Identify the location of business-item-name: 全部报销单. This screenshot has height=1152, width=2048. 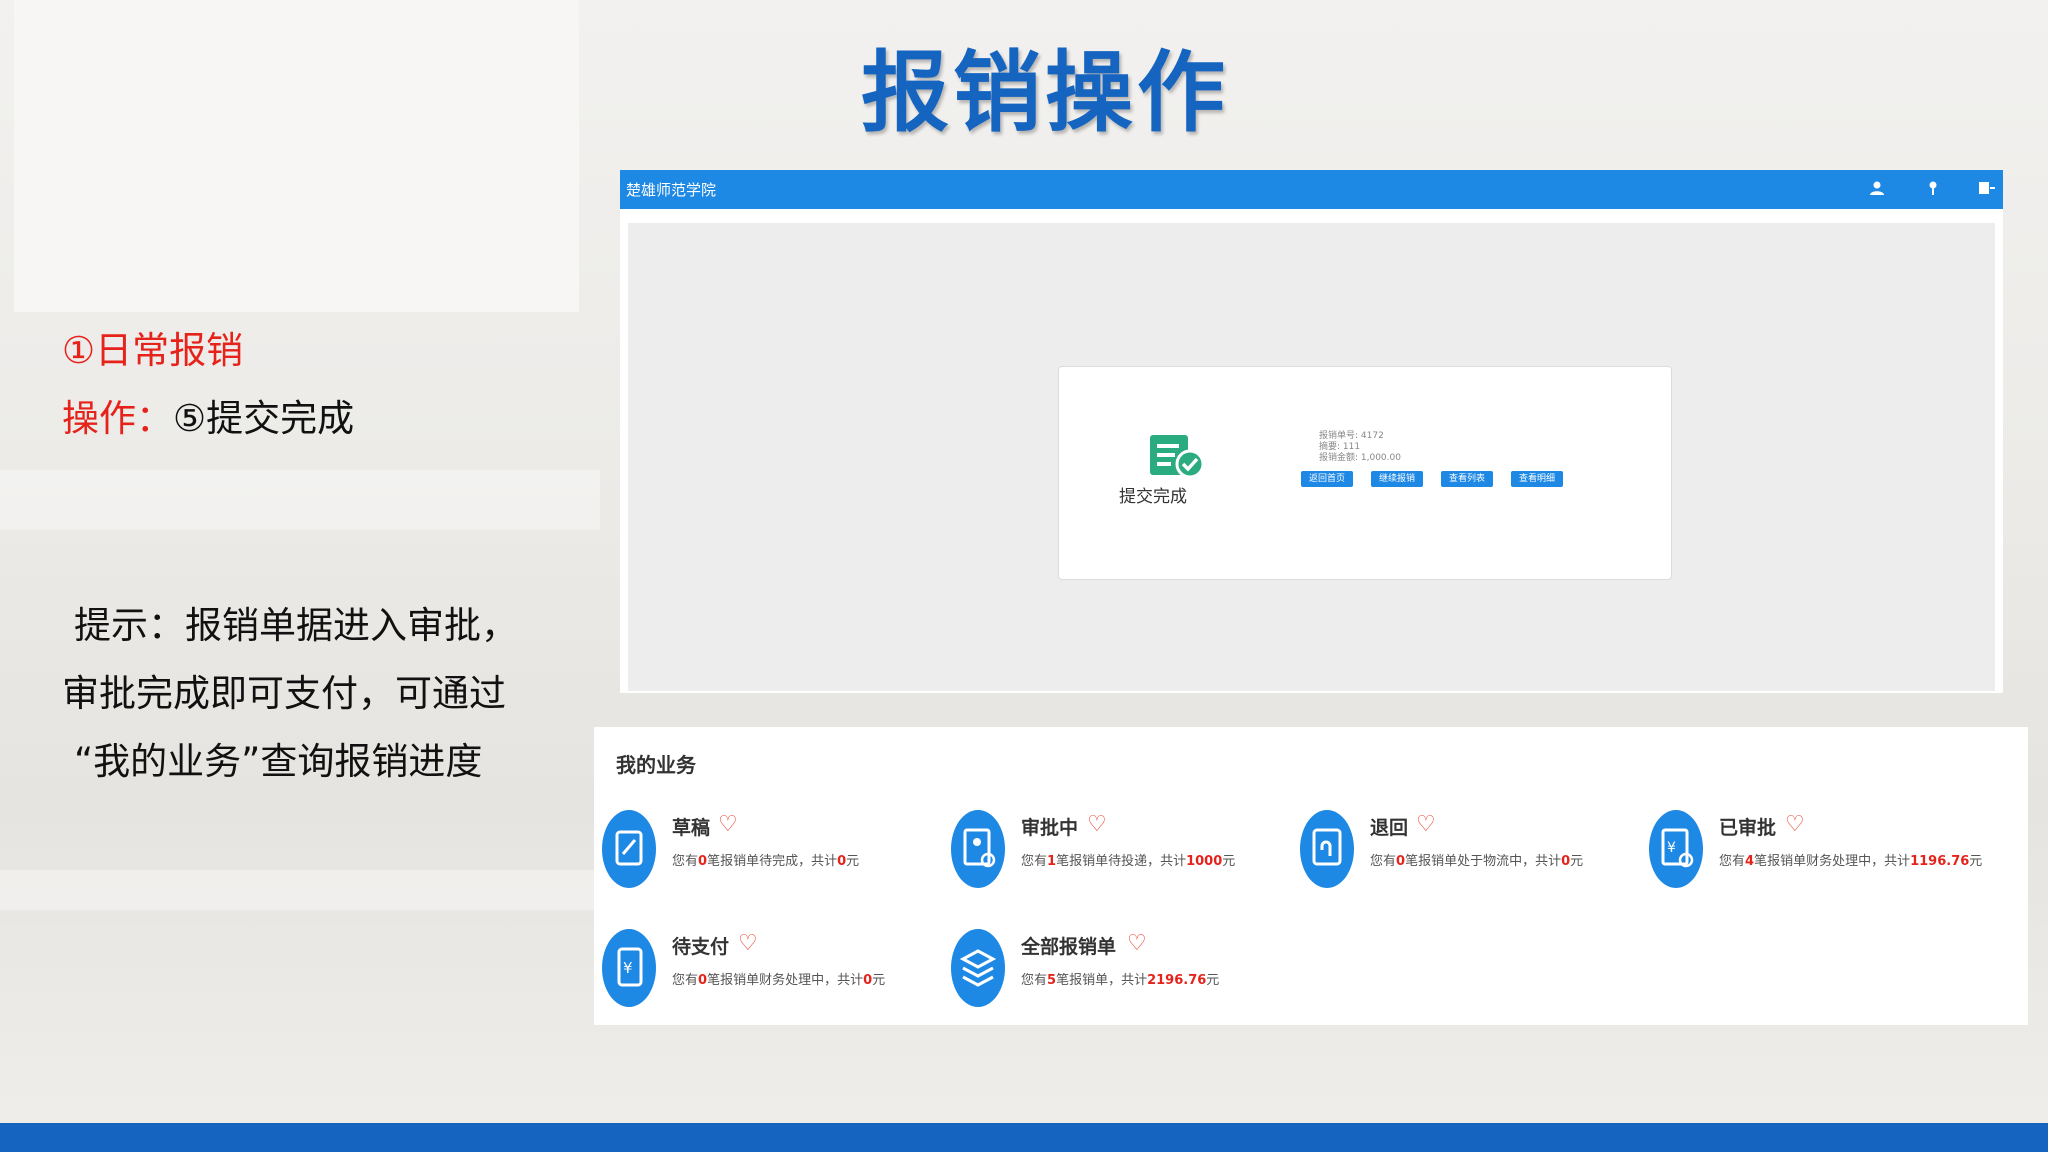
(1069, 947).